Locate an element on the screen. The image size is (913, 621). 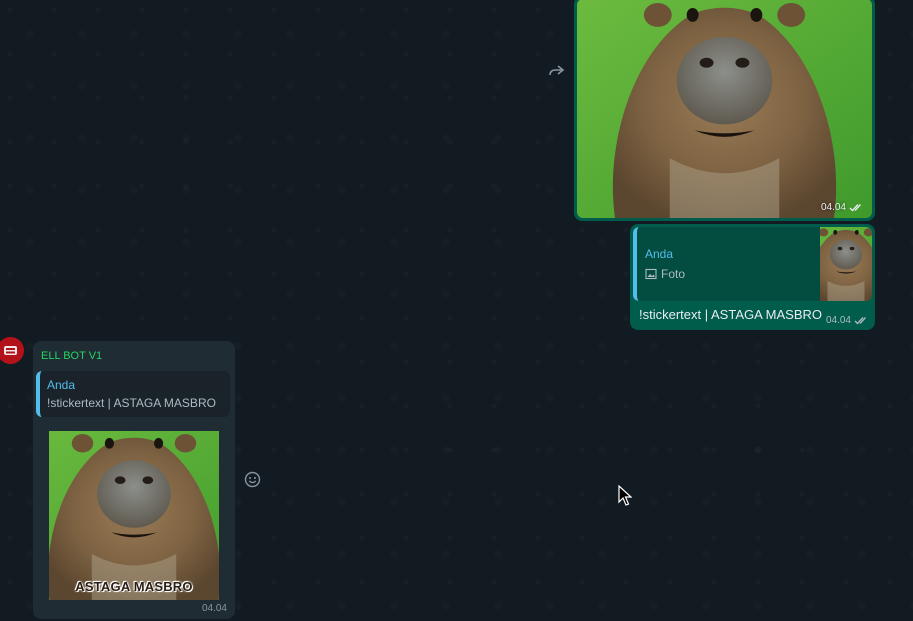
outgoing-image-message: 04.04 is located at coordinates (724, 110).